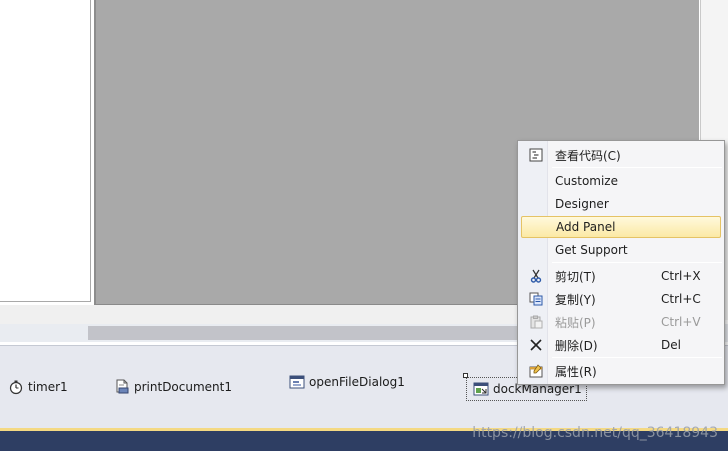 The image size is (728, 451). I want to click on menu-item-label: 属性(R), so click(576, 371).